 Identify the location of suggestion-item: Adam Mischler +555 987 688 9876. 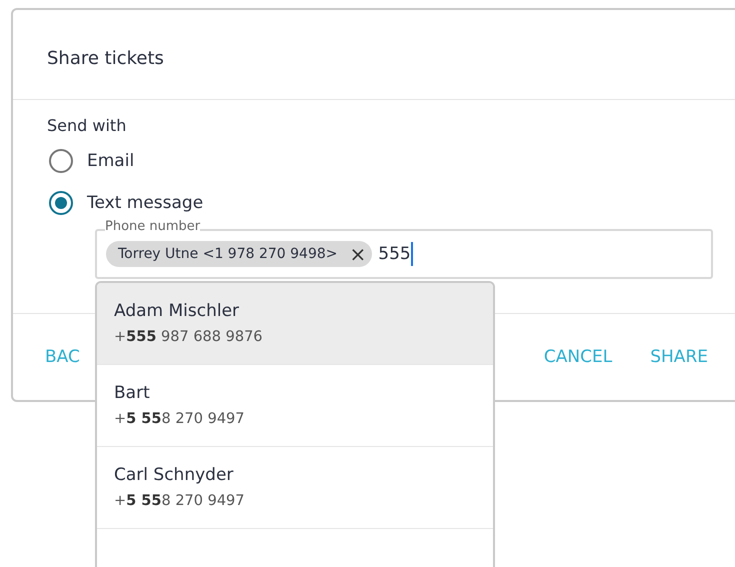
(295, 324).